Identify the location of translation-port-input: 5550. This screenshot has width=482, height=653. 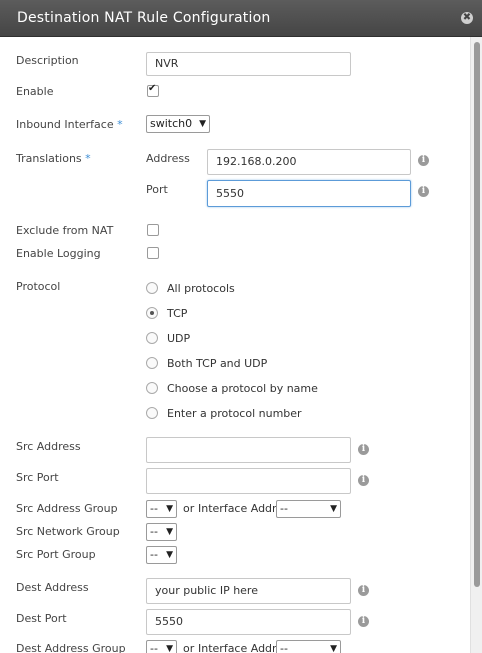
(309, 193).